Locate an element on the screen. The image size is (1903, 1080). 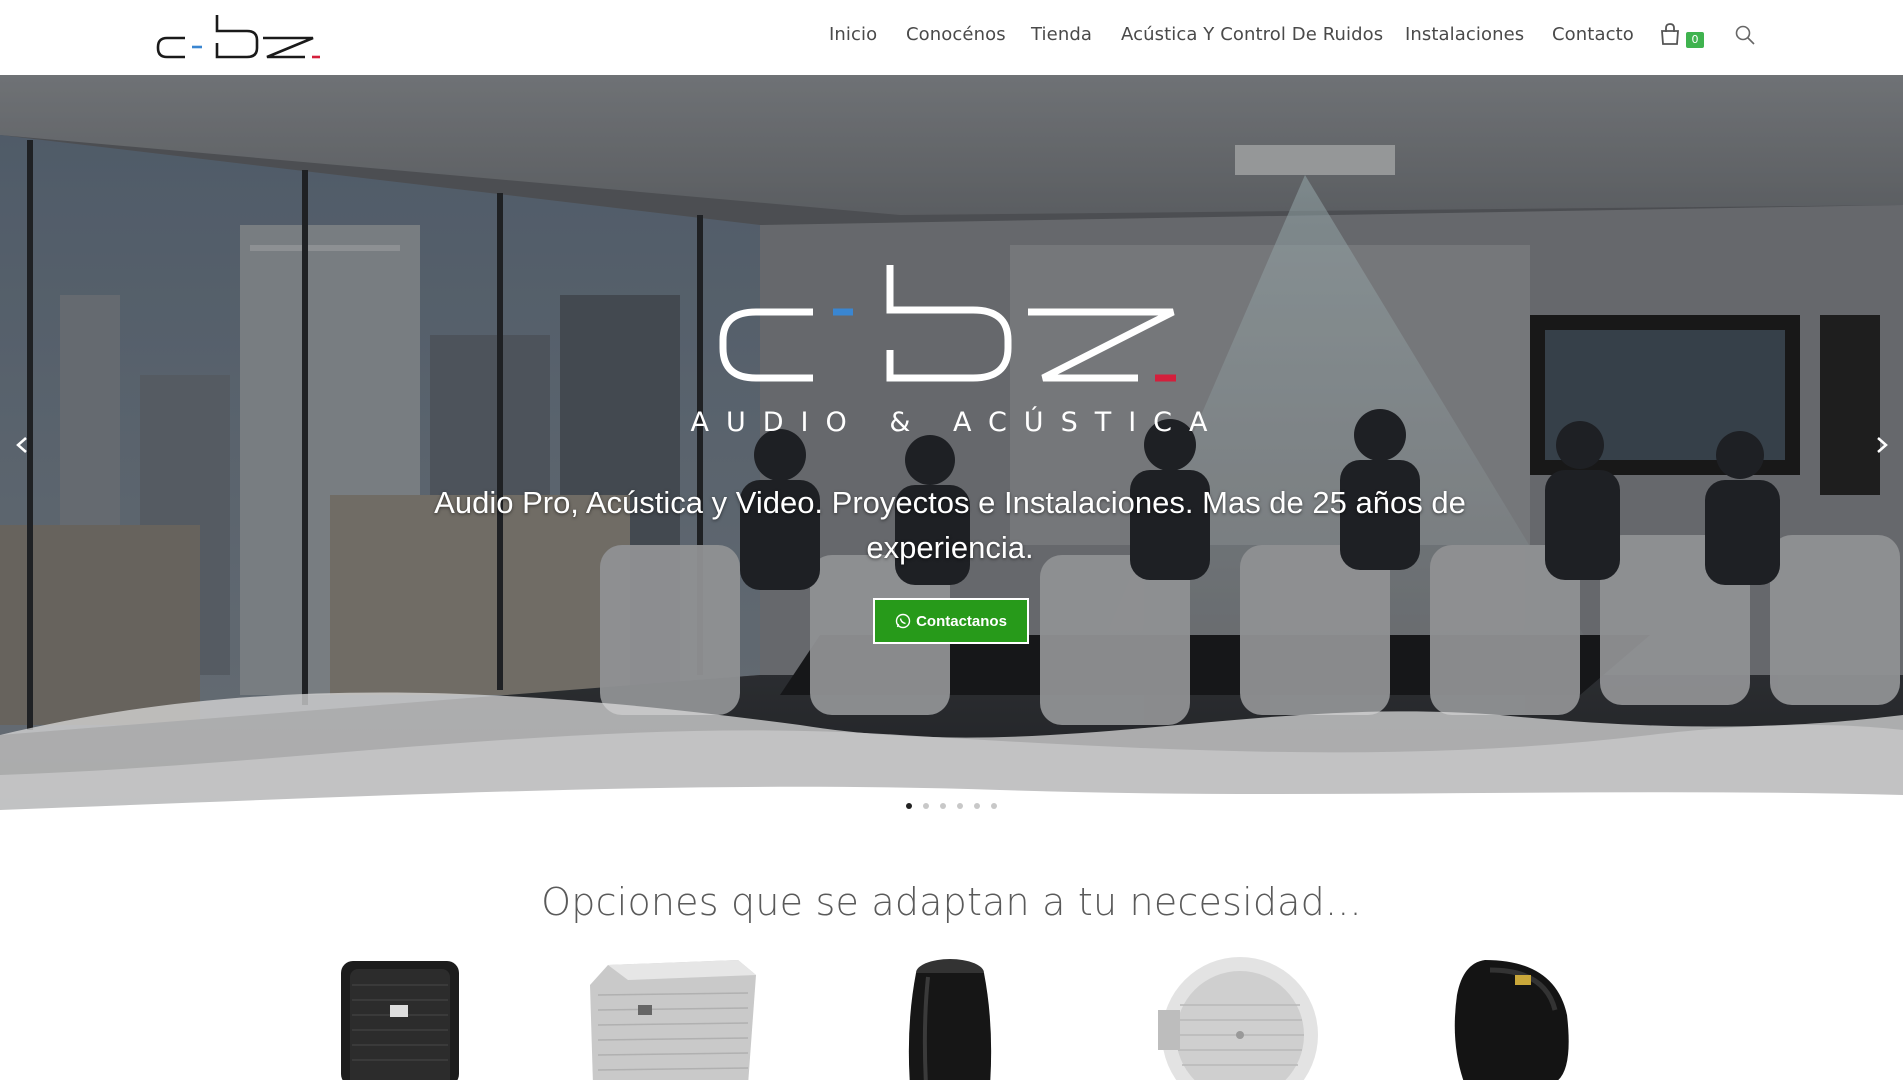
nav-conocenos: Conocénos is located at coordinates (956, 34).